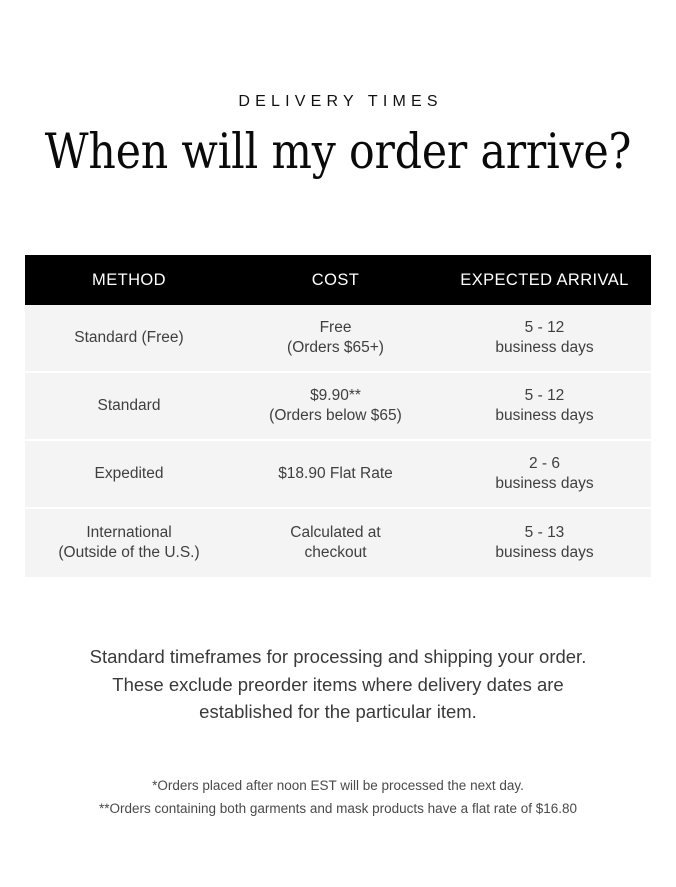 The height and width of the screenshot is (887, 676). What do you see at coordinates (335, 327) in the screenshot?
I see `cell-cost-line-1: Free` at bounding box center [335, 327].